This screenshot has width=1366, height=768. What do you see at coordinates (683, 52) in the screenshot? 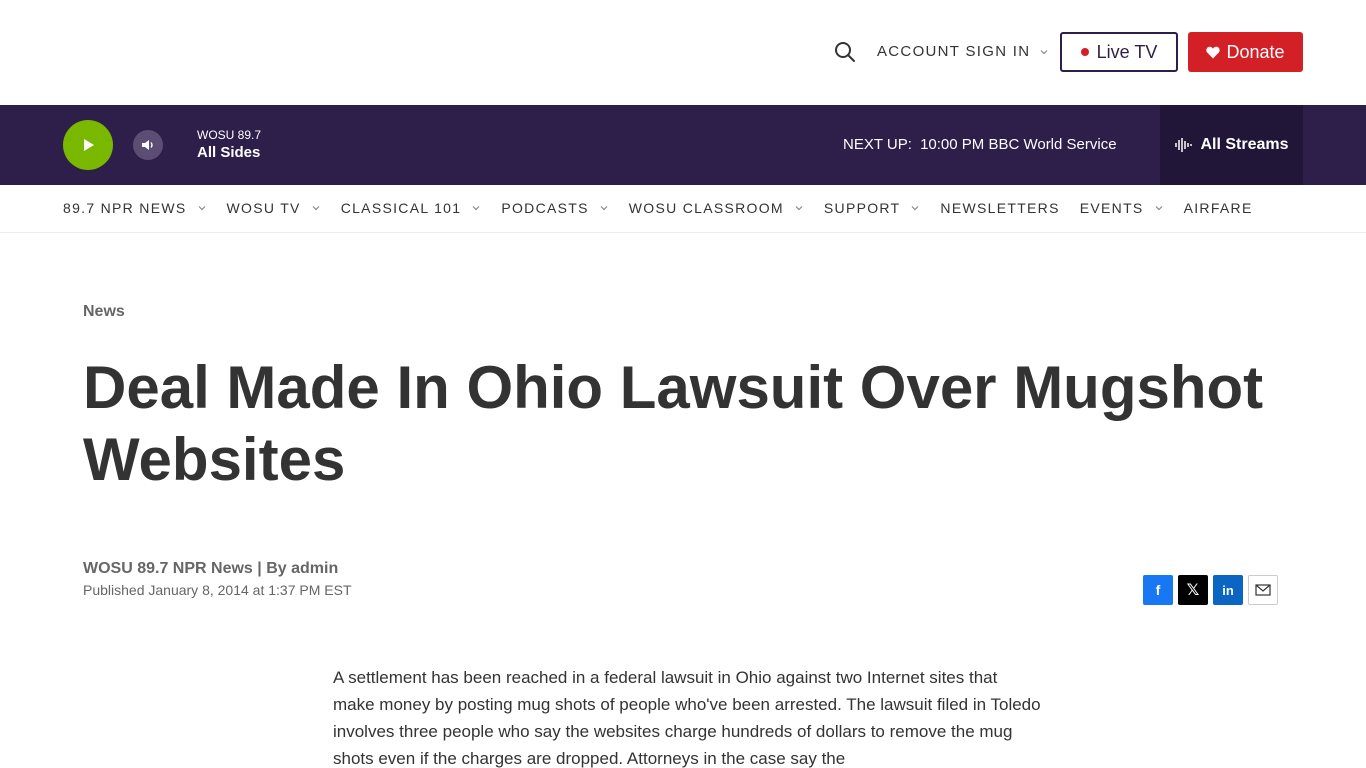
I see `site-header: ACCOUNT SIGN IN Live TV Donate` at bounding box center [683, 52].